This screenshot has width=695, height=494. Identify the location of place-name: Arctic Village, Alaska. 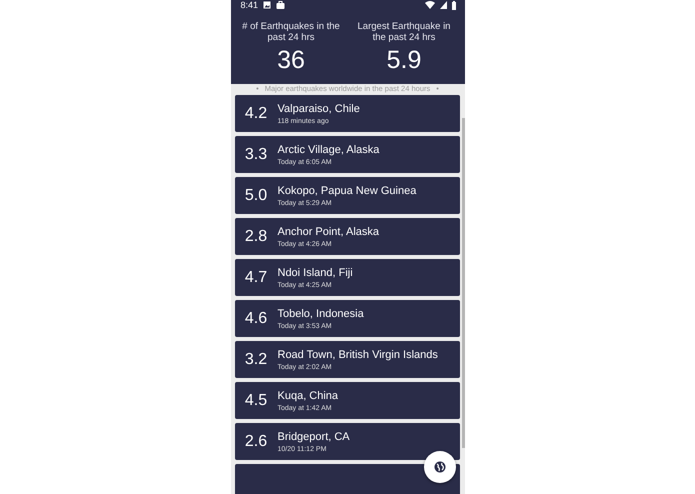
(329, 150).